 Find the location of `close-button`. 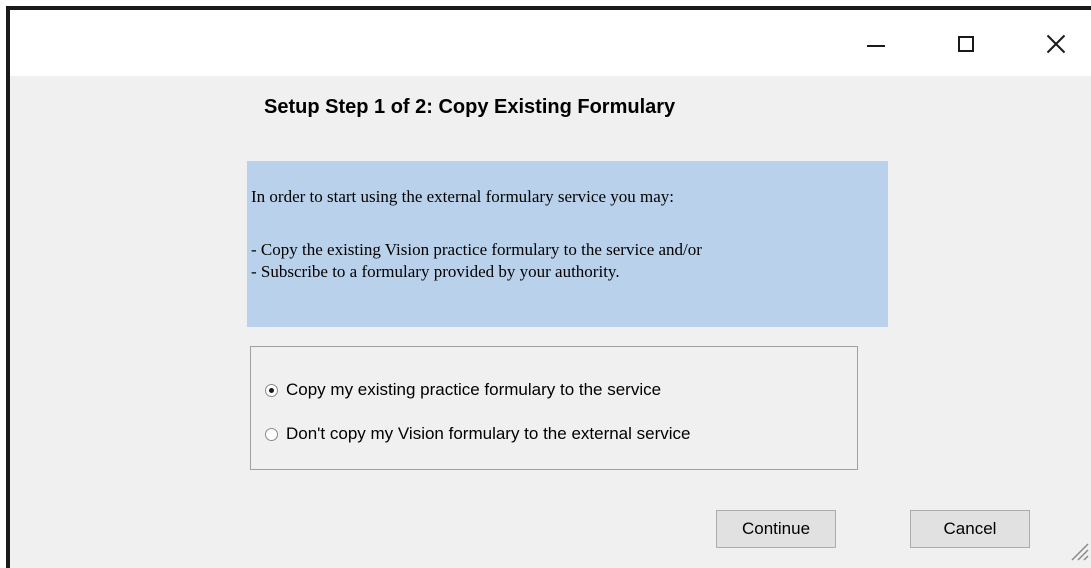

close-button is located at coordinates (1056, 44).